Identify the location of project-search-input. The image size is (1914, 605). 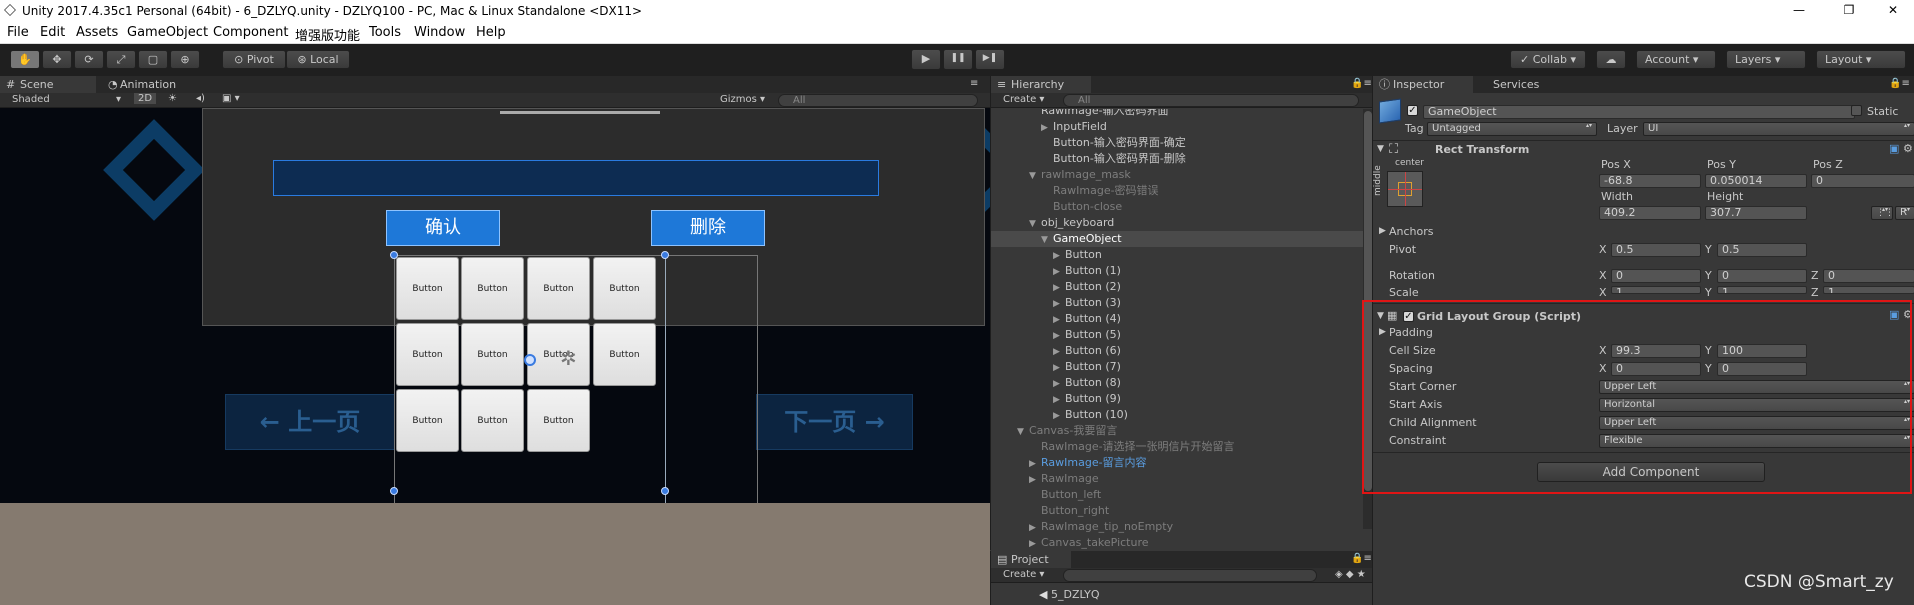
(1190, 575).